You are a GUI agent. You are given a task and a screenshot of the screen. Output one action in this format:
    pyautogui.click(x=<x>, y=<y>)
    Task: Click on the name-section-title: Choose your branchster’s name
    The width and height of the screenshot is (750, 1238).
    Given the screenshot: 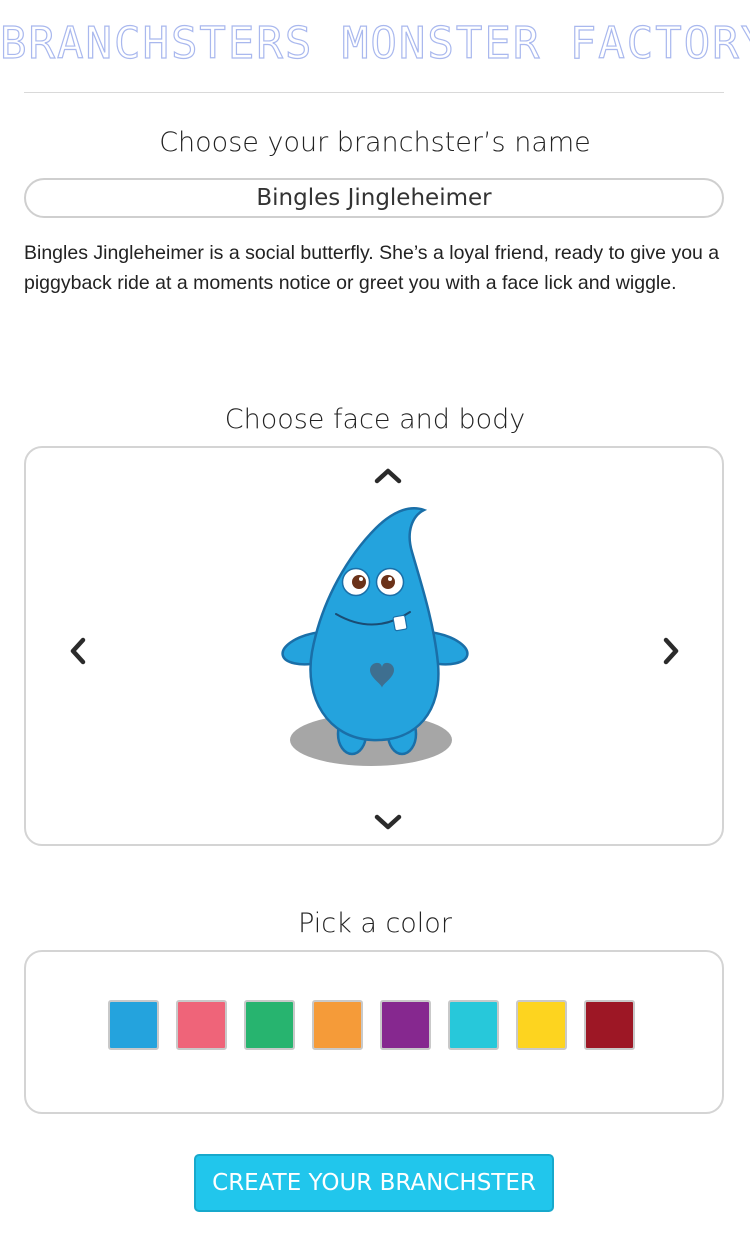 What is the action you would take?
    pyautogui.click(x=375, y=142)
    